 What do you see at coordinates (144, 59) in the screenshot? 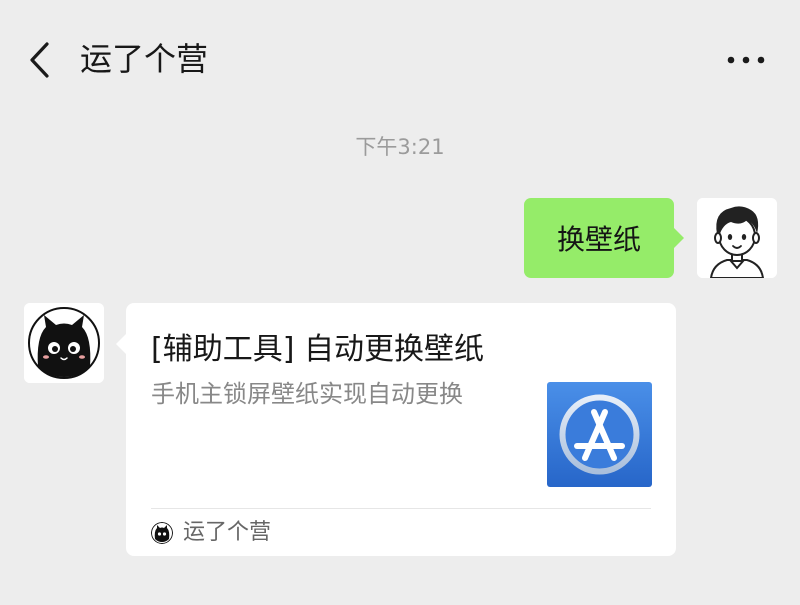
I see `chat-title: 运了个营` at bounding box center [144, 59].